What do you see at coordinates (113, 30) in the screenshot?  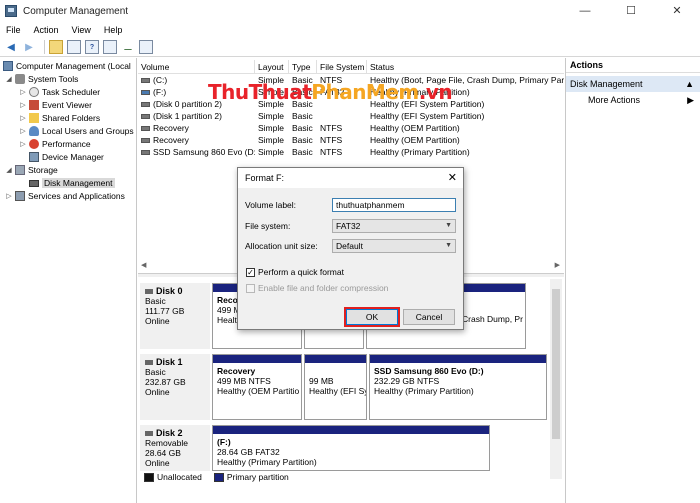 I see `menu-help: Help` at bounding box center [113, 30].